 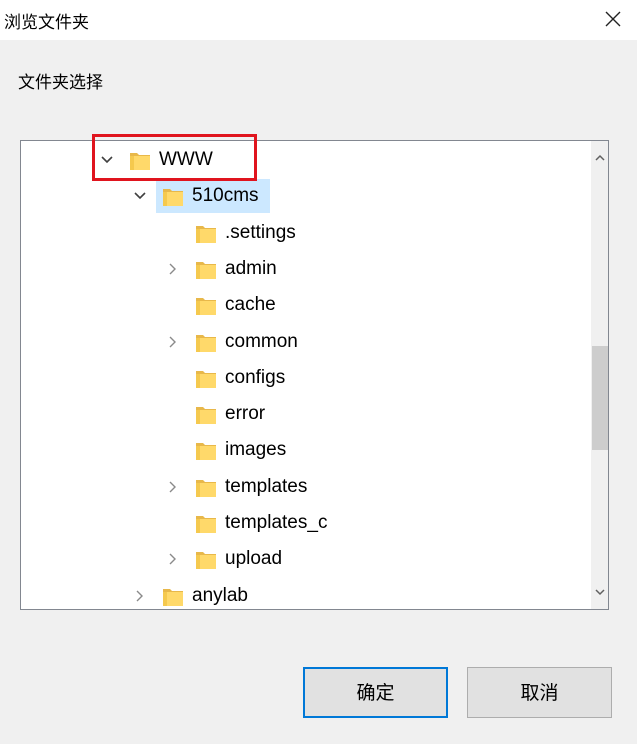 I want to click on tree-item: upload, so click(x=301, y=559).